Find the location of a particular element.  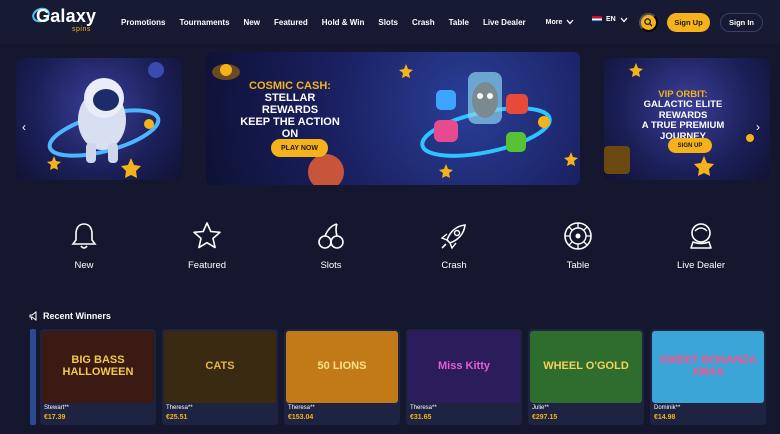

category-slots: Slots is located at coordinates (331, 245).